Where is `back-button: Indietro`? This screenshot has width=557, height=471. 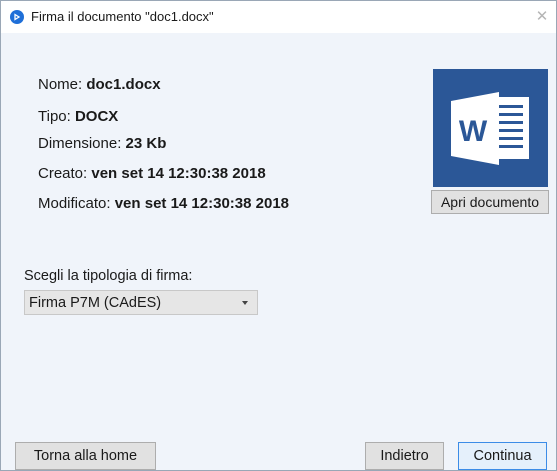 back-button: Indietro is located at coordinates (404, 456).